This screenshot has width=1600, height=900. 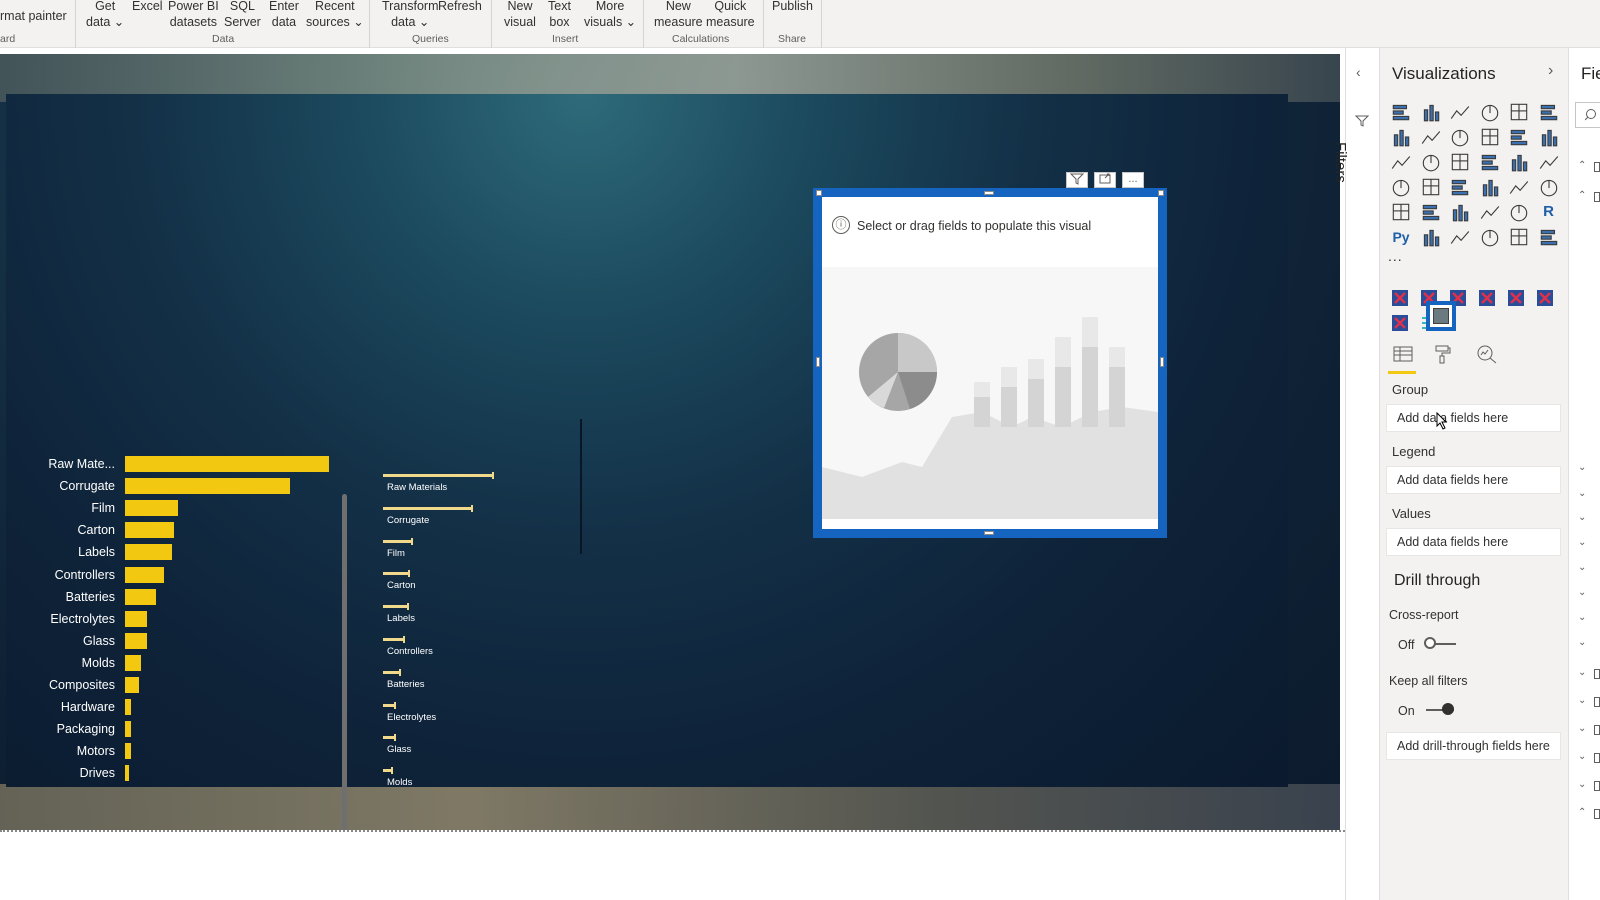 What do you see at coordinates (792, 7) in the screenshot?
I see `publish-button: Publish` at bounding box center [792, 7].